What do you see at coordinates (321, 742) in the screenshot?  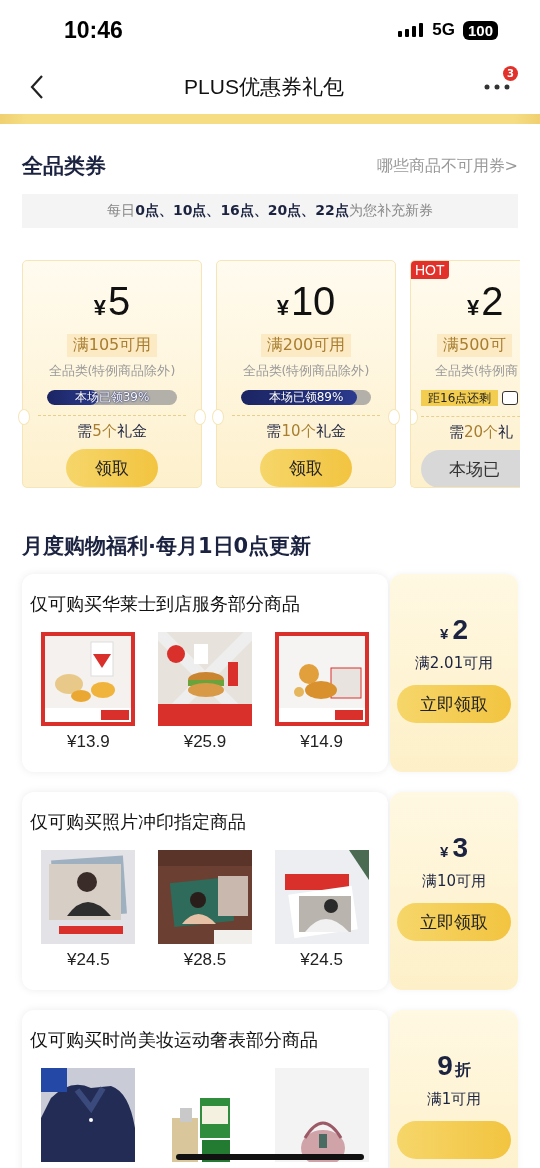 I see `product-price: ¥14.9` at bounding box center [321, 742].